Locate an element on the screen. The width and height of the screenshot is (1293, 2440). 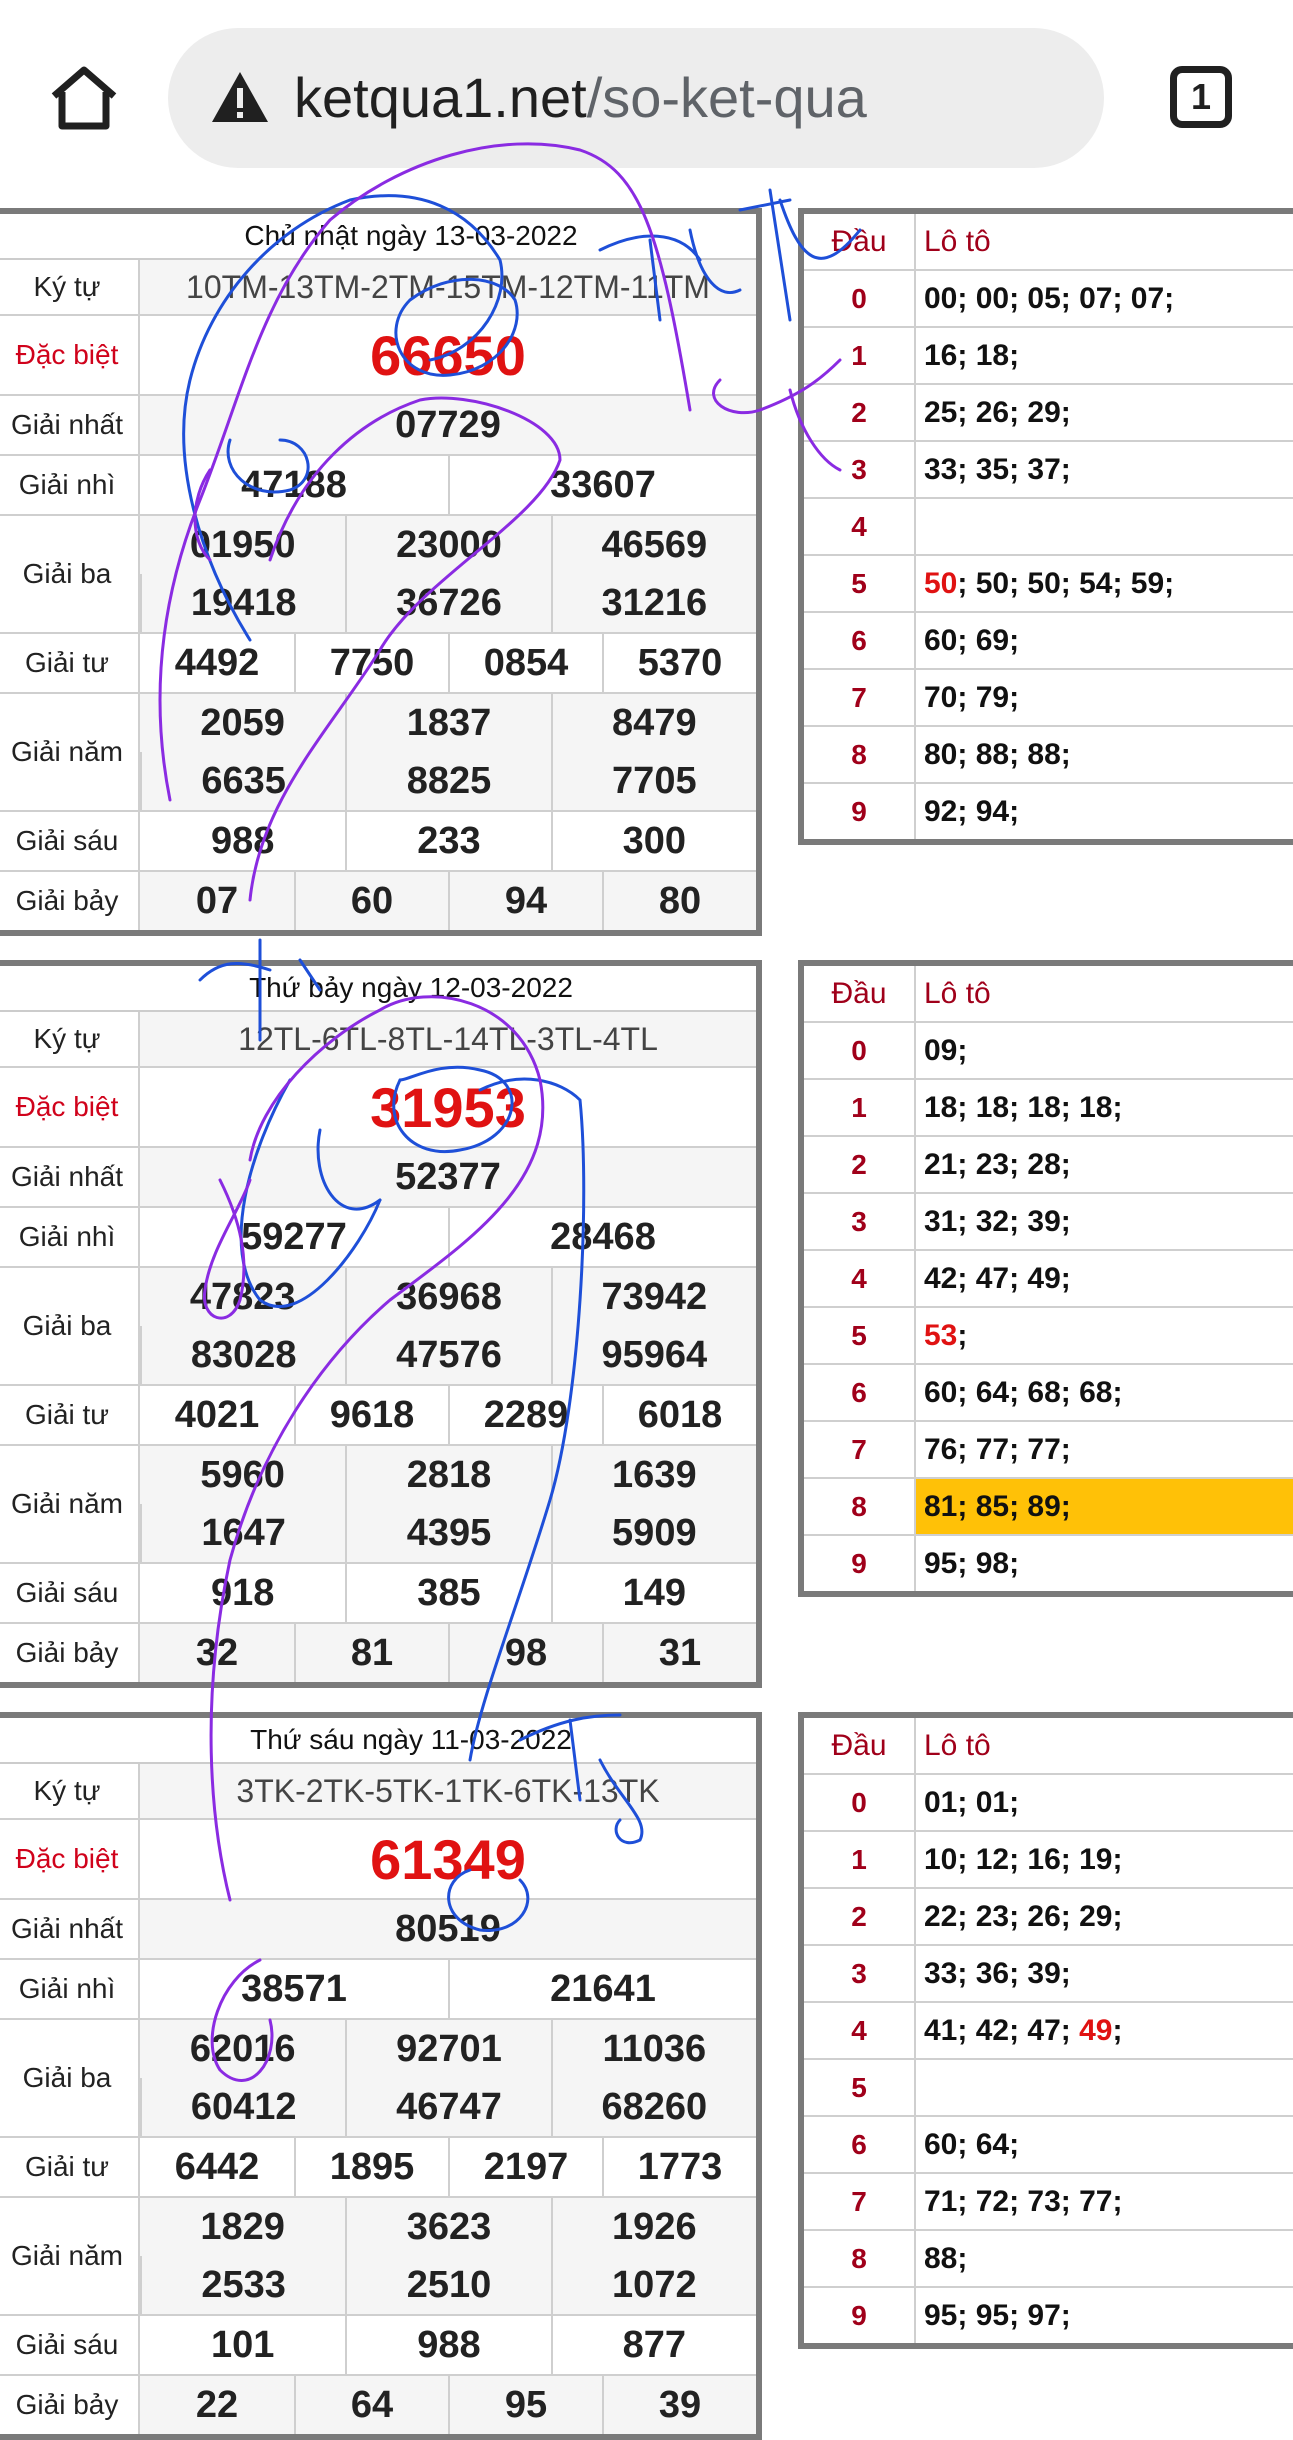
loto-row: 1 10; 12; 16; 19; is located at coordinates (1048, 1860).